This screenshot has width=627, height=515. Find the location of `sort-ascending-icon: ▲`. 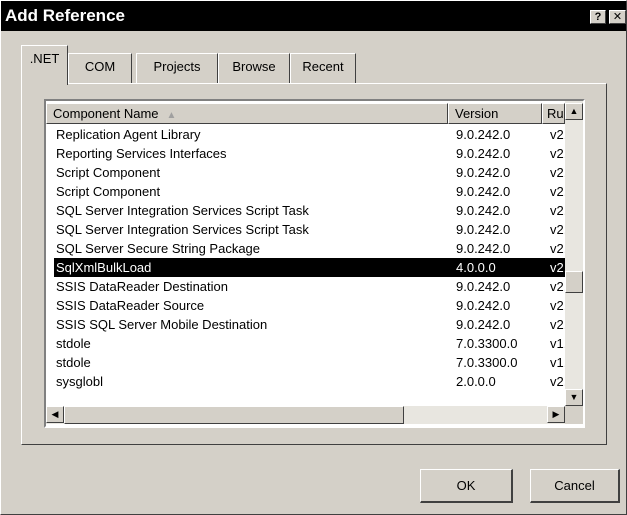

sort-ascending-icon: ▲ is located at coordinates (171, 115).